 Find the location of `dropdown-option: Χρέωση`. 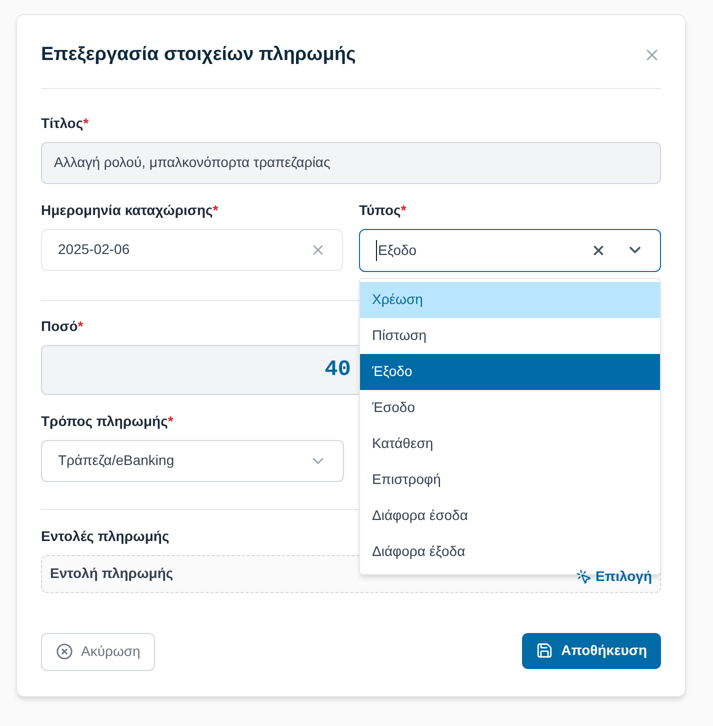

dropdown-option: Χρέωση is located at coordinates (510, 300).